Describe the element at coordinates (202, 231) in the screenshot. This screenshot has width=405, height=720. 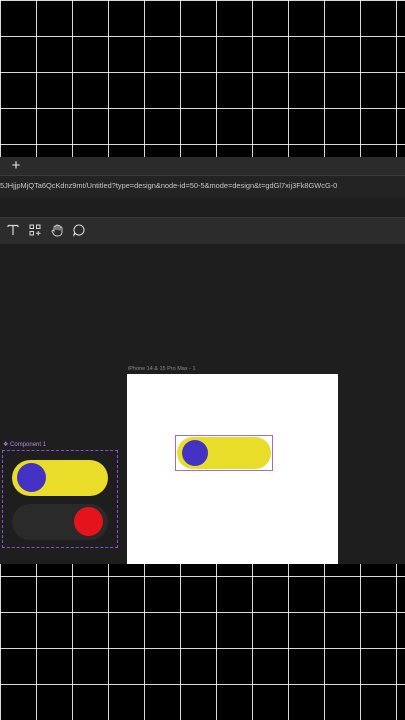
I see `design-toolbar` at that location.